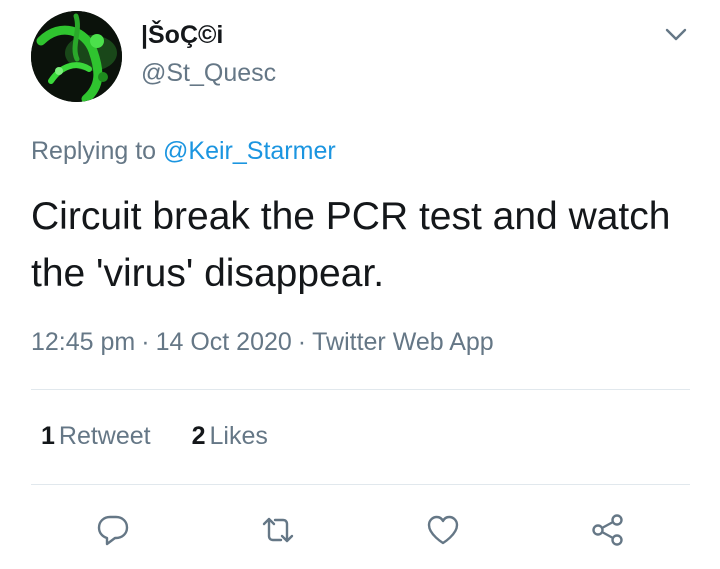  I want to click on avatar-image, so click(76, 56).